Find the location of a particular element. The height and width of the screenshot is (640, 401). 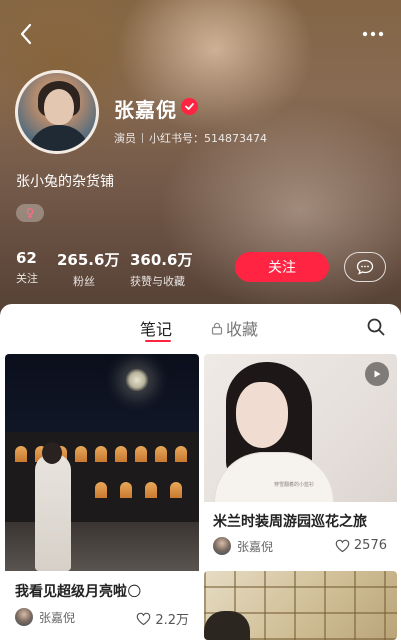

stat-likes: 360.6万 获赞与收藏 is located at coordinates (161, 269).